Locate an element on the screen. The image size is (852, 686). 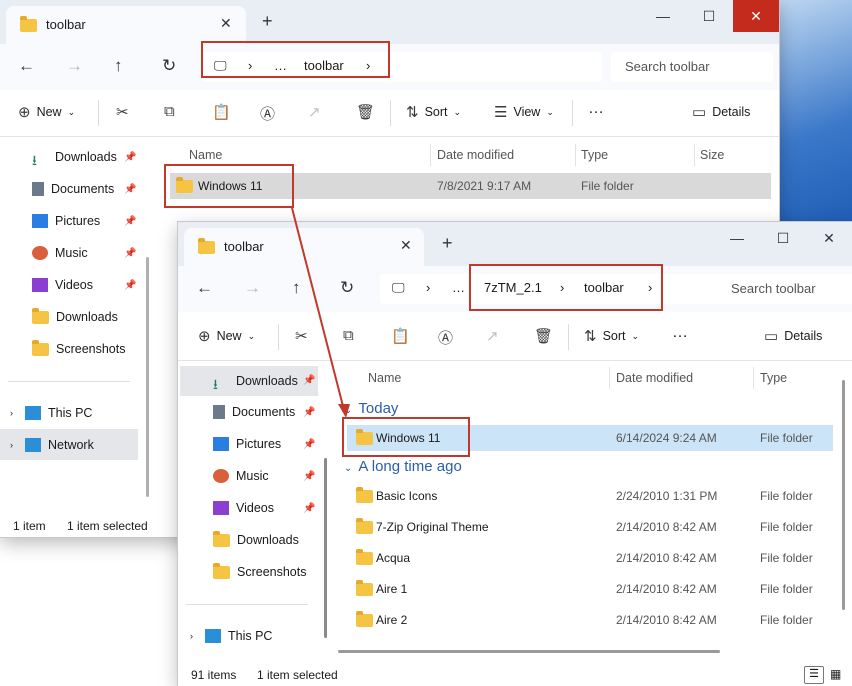
details-view-icon: ☰ is located at coordinates (814, 675).